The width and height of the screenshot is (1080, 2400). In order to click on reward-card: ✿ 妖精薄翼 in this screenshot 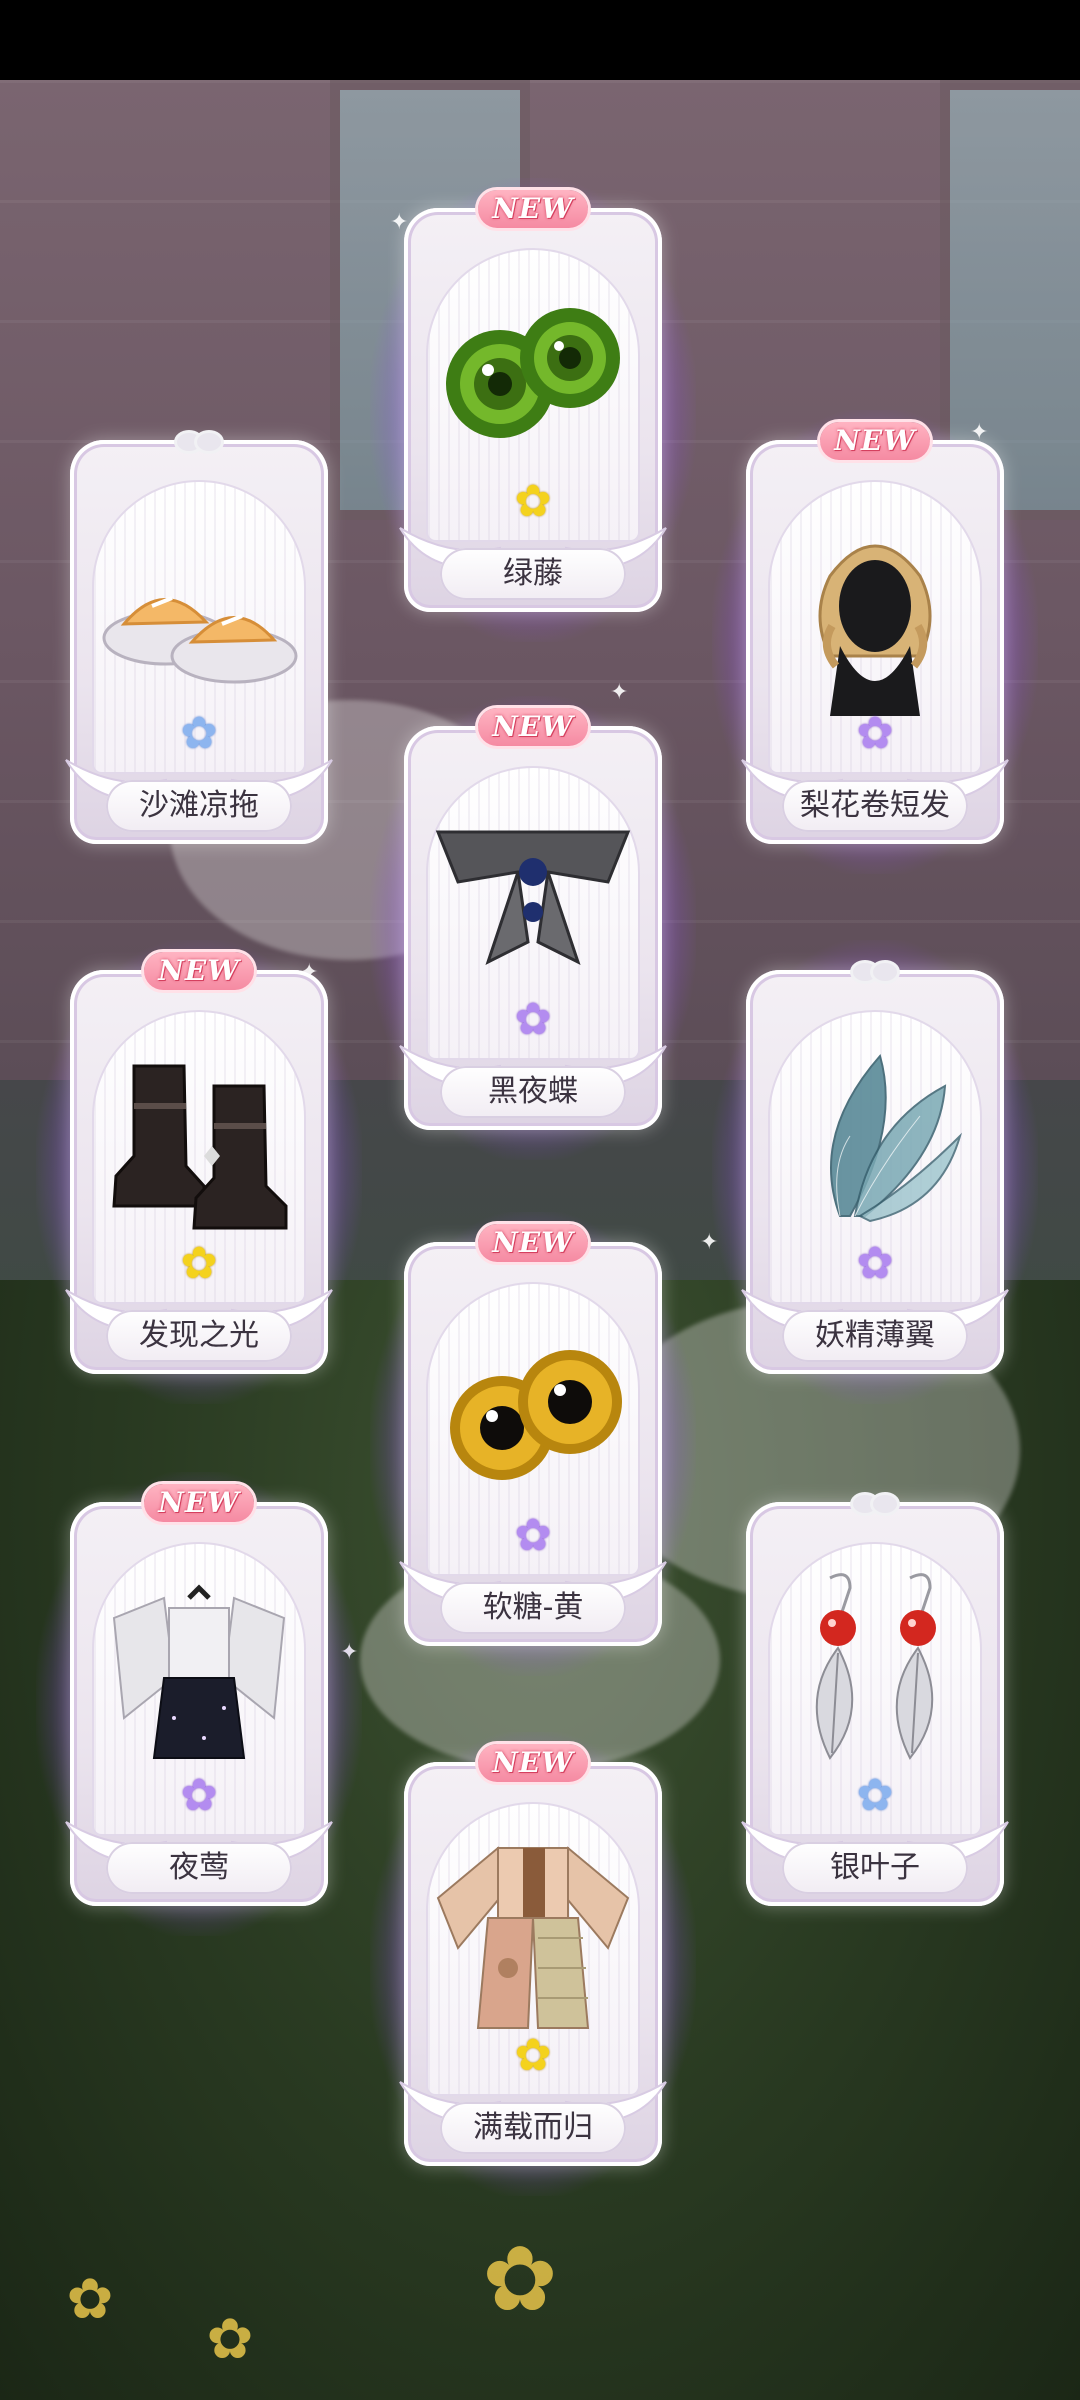, I will do `click(875, 1172)`.